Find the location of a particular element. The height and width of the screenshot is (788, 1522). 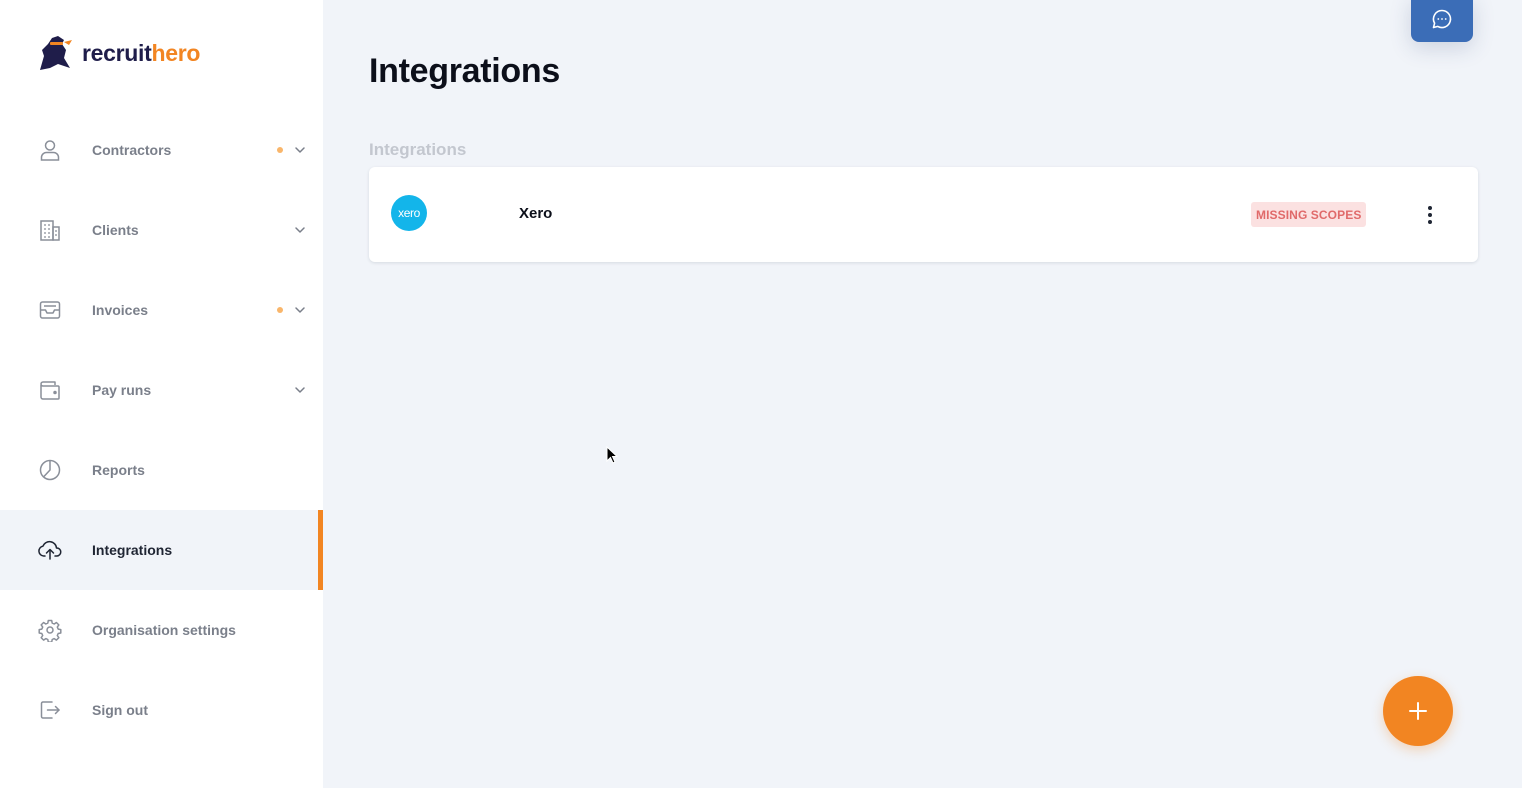

sidebar-item-invoices: Invoices is located at coordinates (161, 310).